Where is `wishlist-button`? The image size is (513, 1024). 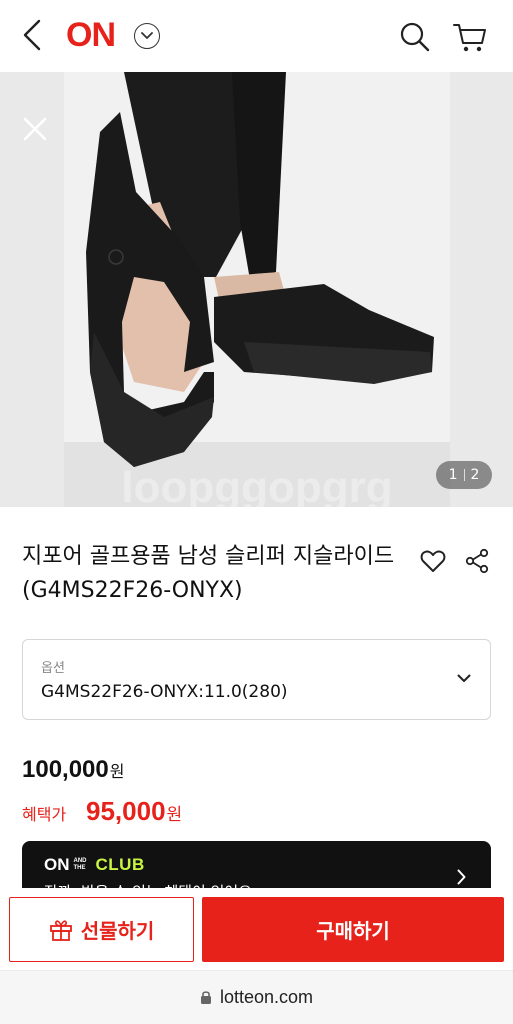 wishlist-button is located at coordinates (433, 561).